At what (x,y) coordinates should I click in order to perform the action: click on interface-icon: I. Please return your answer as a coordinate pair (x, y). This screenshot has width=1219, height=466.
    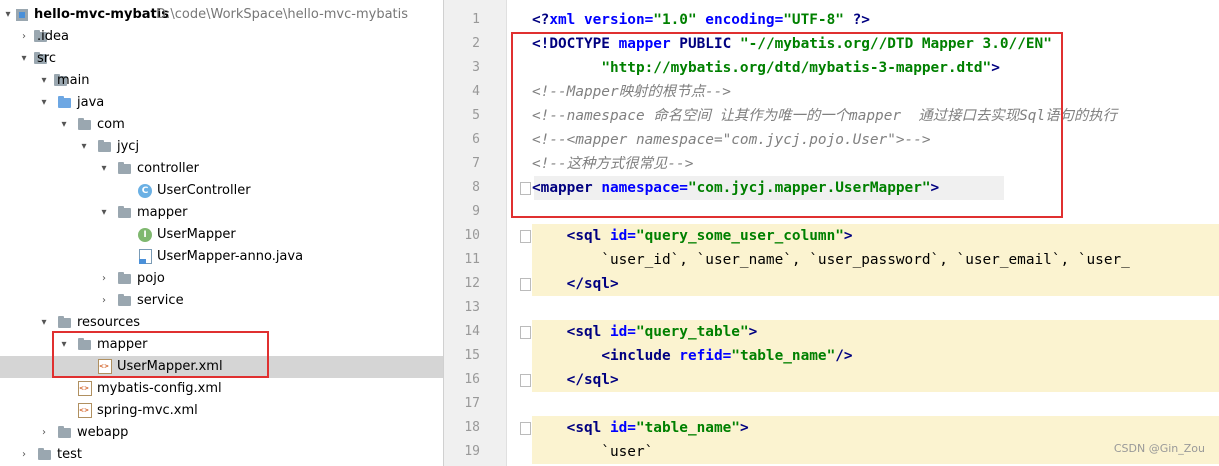
    Looking at the image, I should click on (145, 235).